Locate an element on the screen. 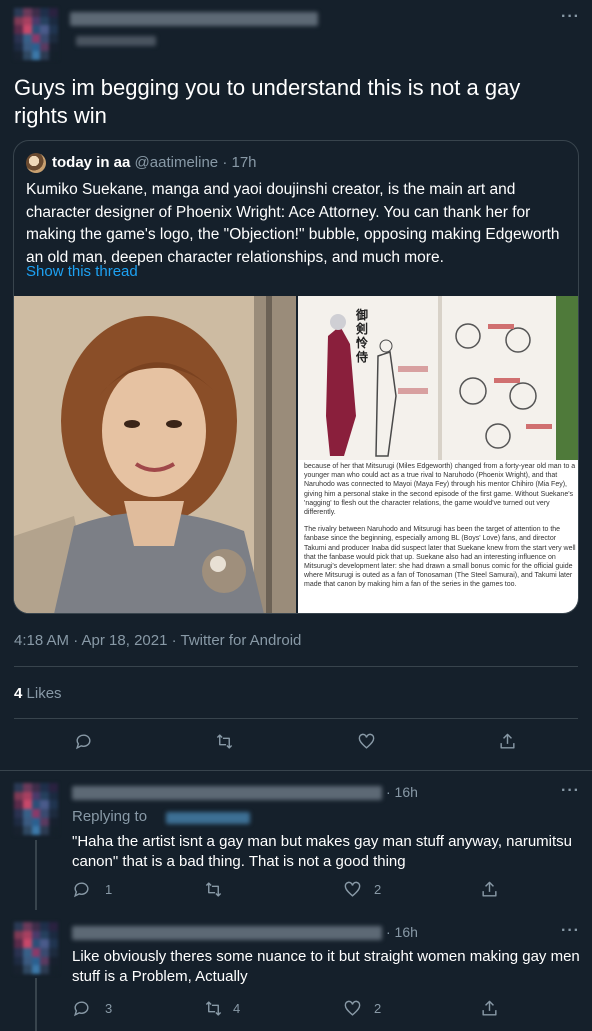  retweet-count: 4 is located at coordinates (237, 1008).